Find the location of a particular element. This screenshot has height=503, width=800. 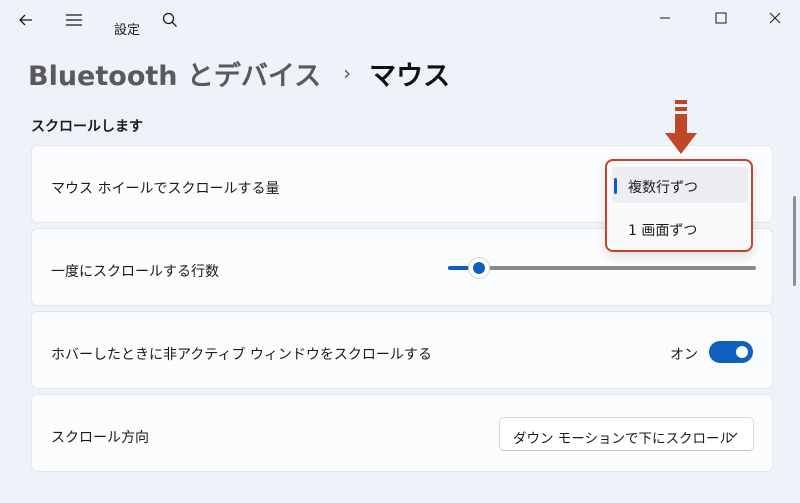

inactive-scroll-label: ホバーしたときに非アクティブ ウィンドウをスクロールする is located at coordinates (241, 355).